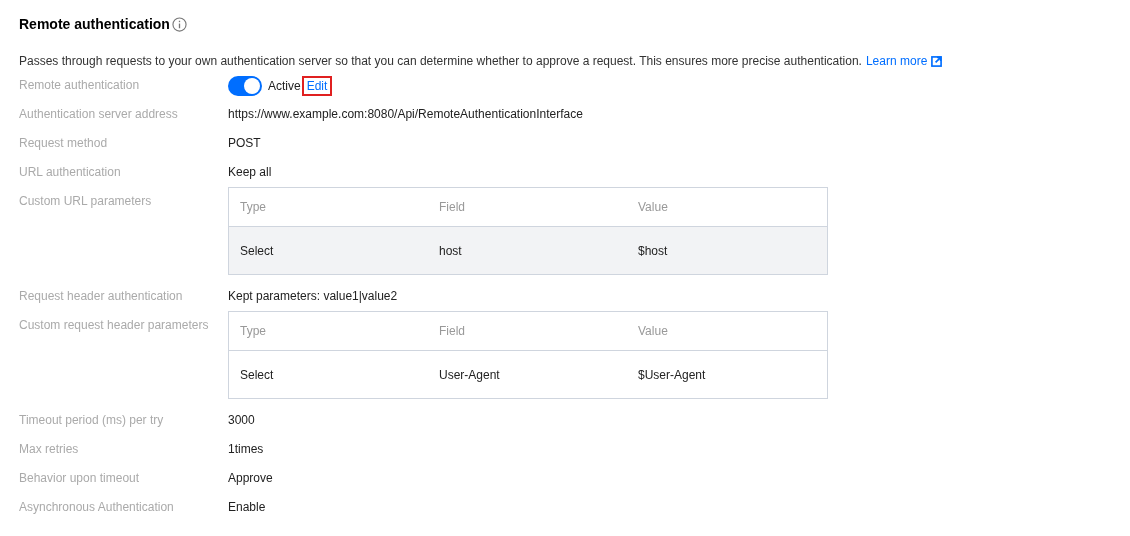 The height and width of the screenshot is (536, 1130). What do you see at coordinates (80, 85) in the screenshot?
I see `field-label: Remote authentication` at bounding box center [80, 85].